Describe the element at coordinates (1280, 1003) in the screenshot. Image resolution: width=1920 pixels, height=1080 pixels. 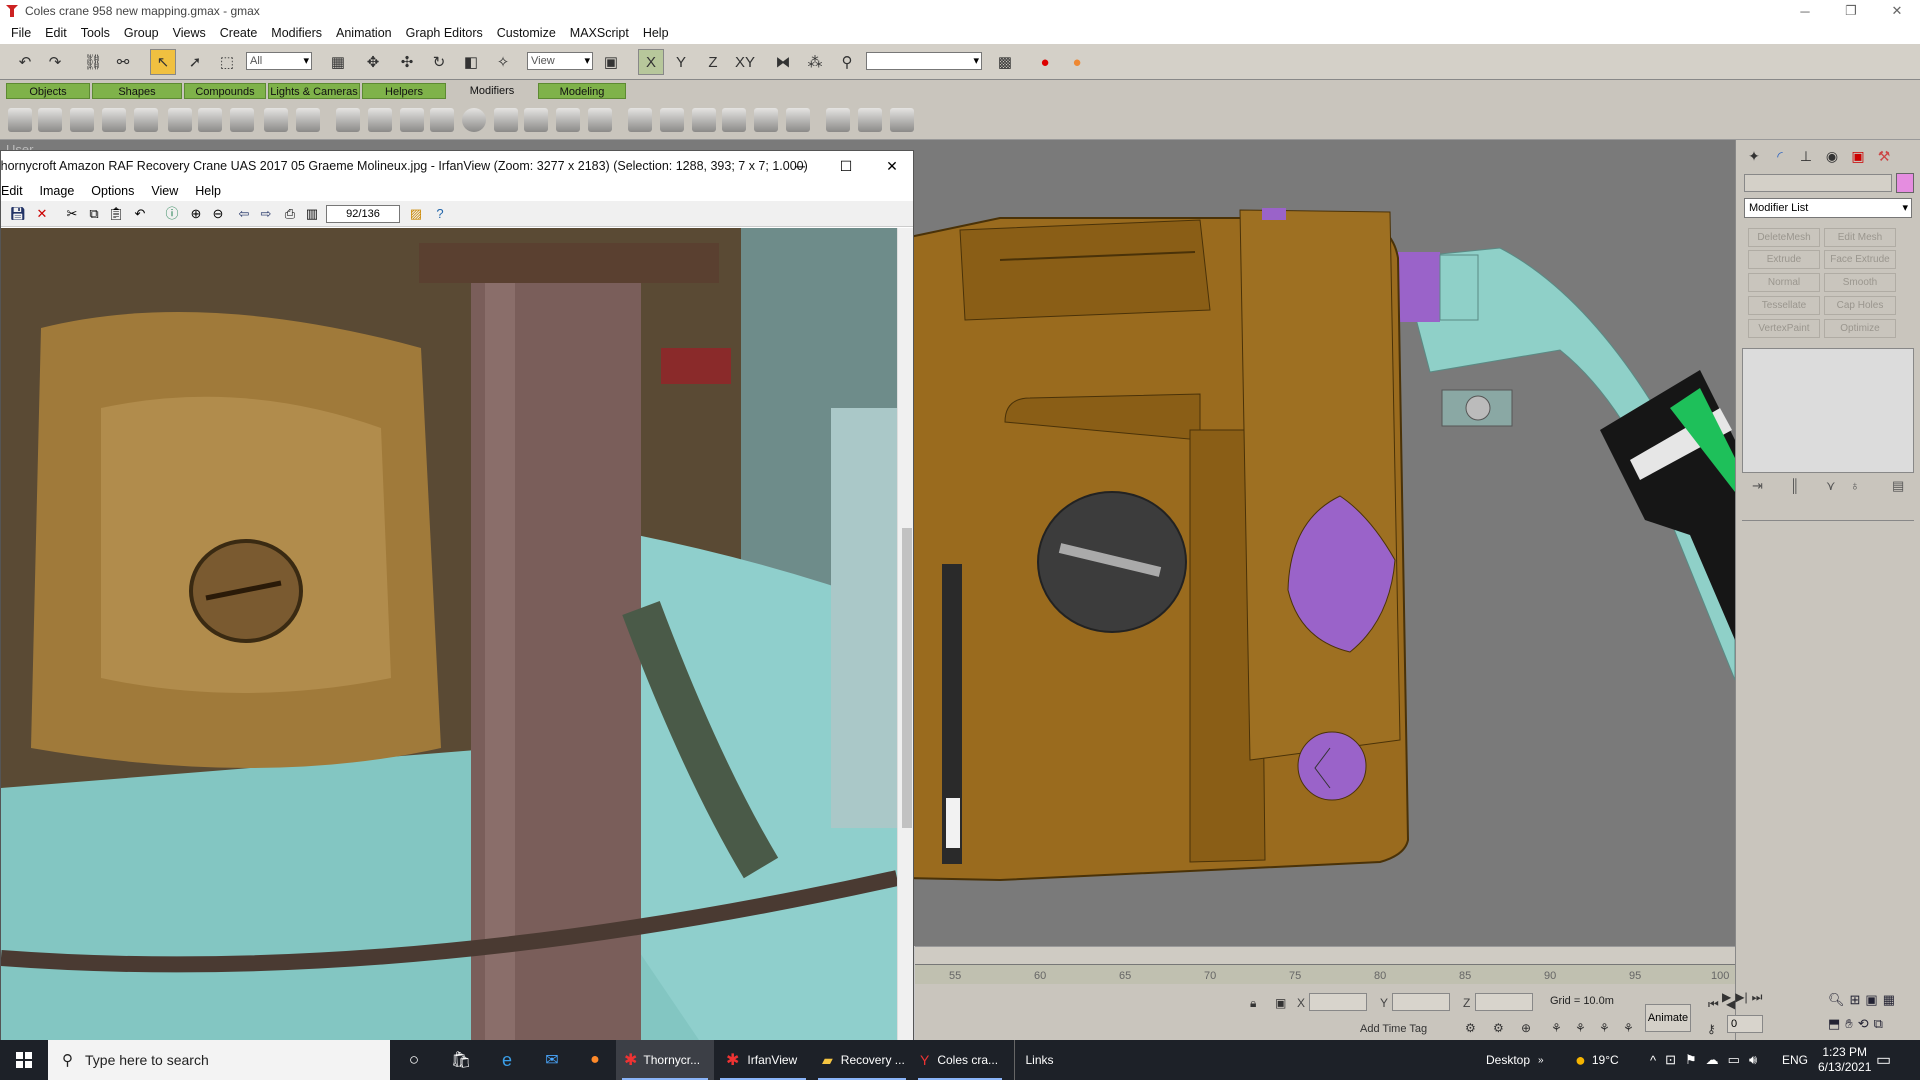
I see `absolute-mode-icon: ▣` at that location.